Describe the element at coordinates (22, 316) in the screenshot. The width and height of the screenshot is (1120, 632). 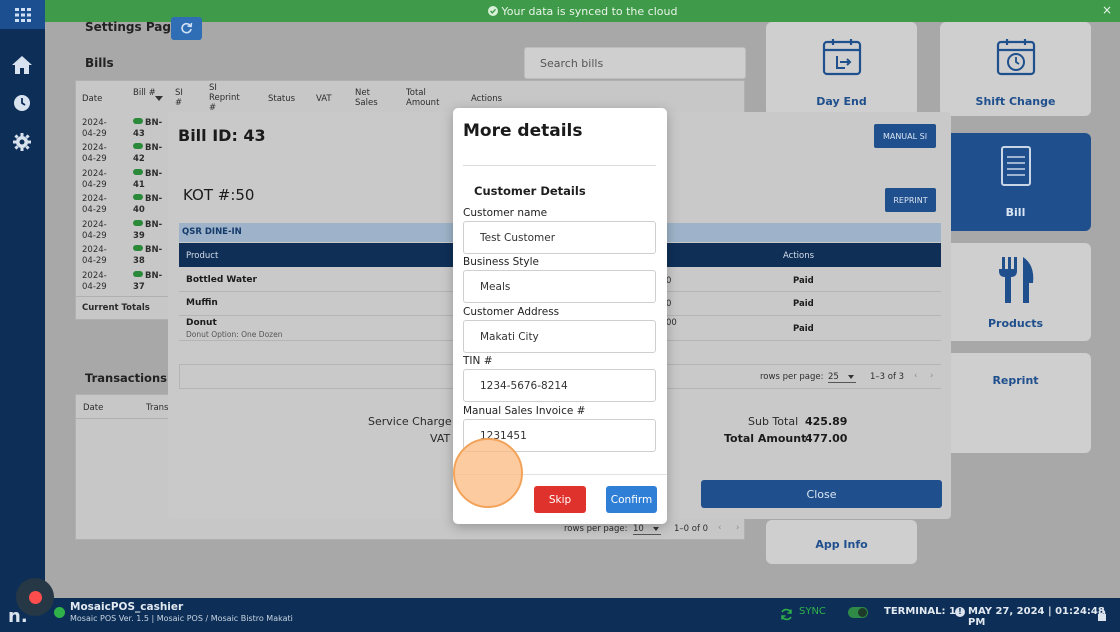
I see `sidebar` at that location.